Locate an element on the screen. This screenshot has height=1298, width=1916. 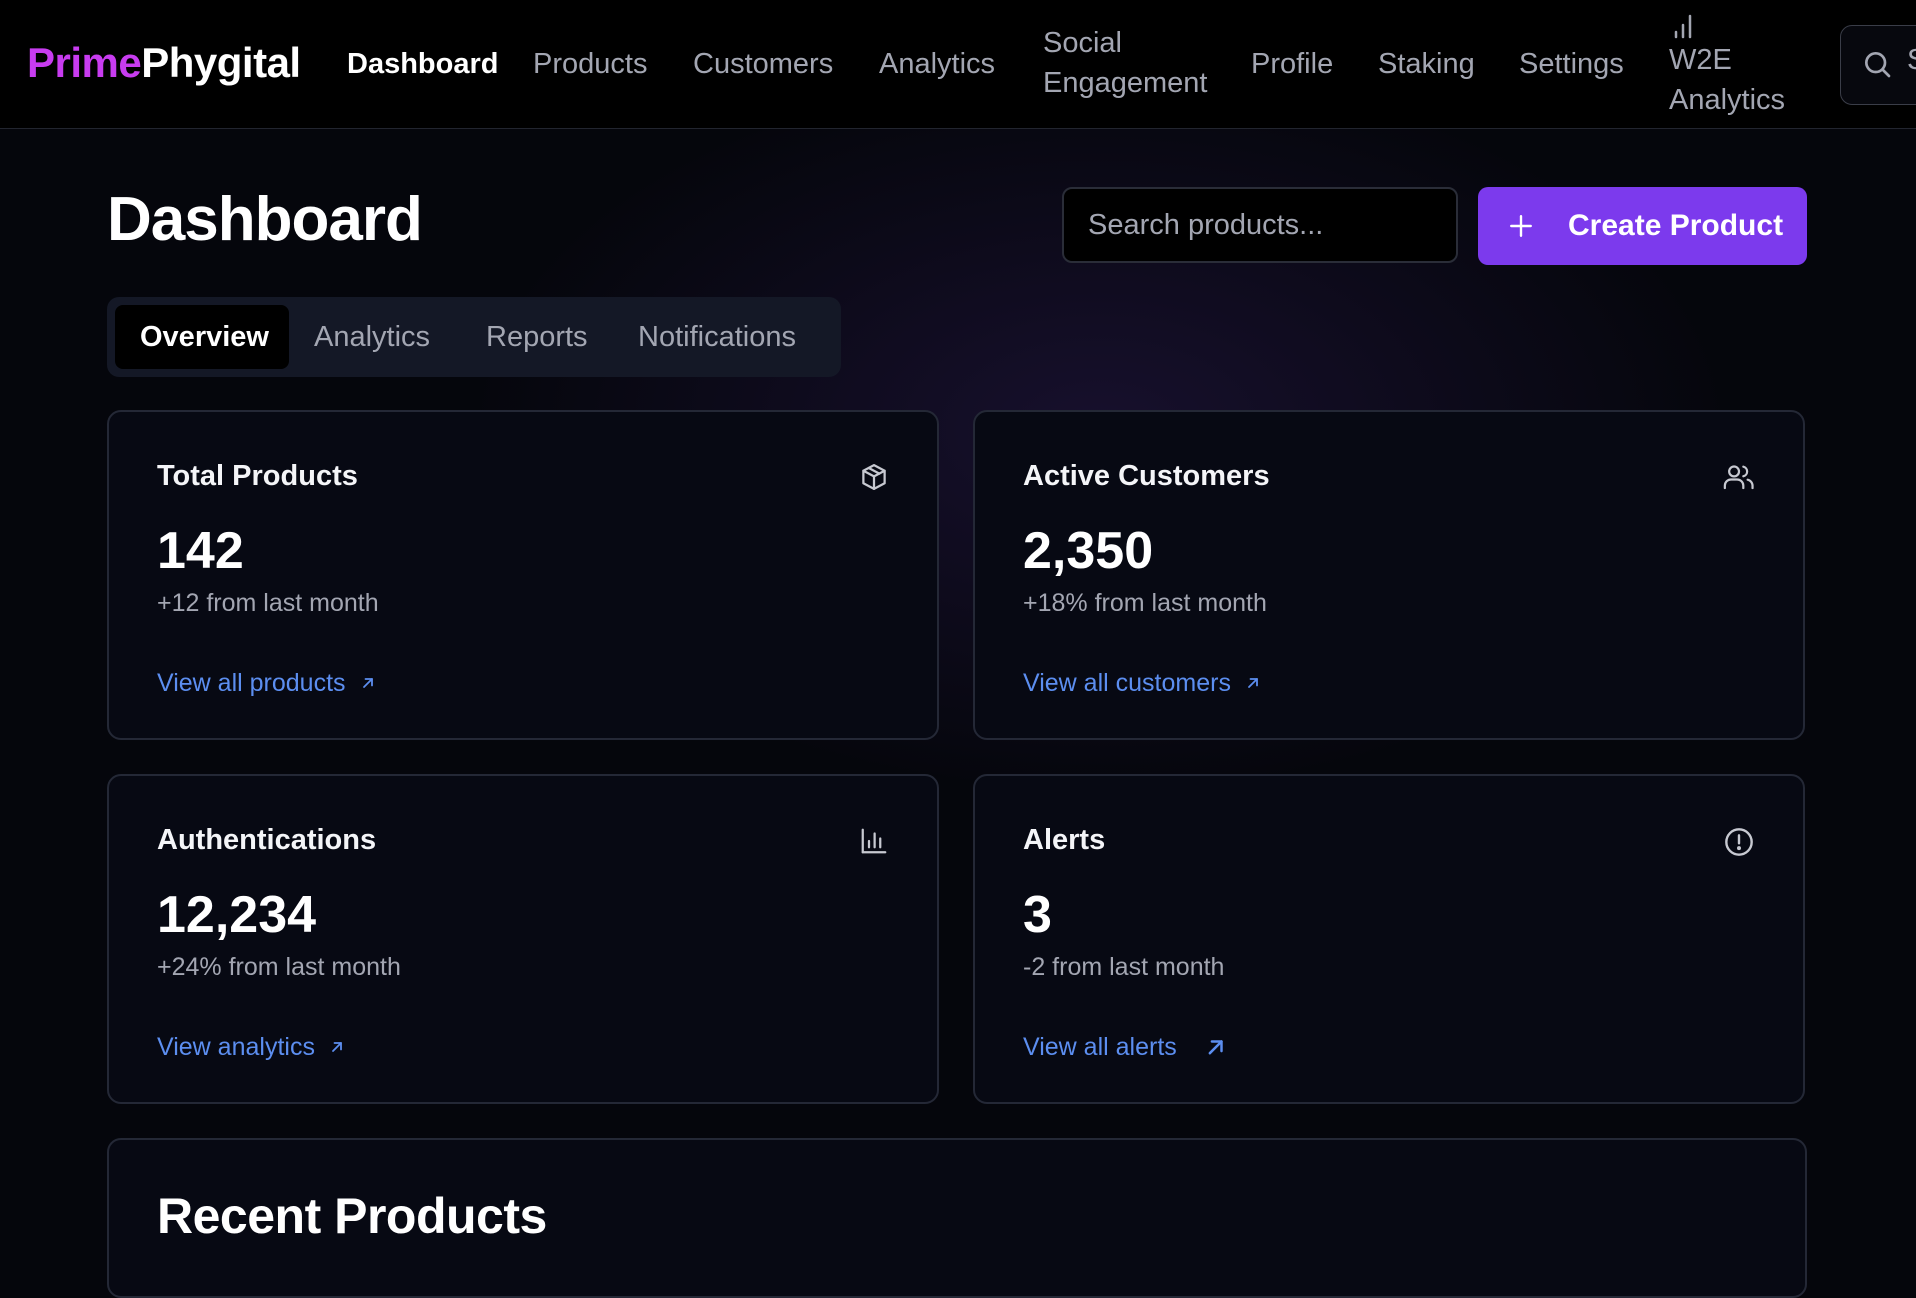
page-title: Dashboard is located at coordinates (265, 219).